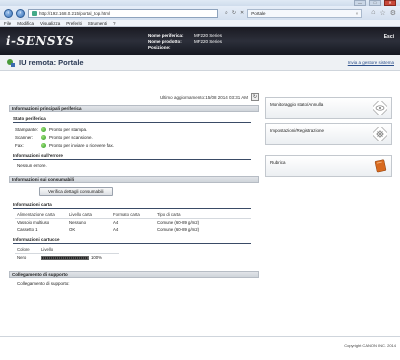  I want to click on menu-tools: Strumenti, so click(97, 23).